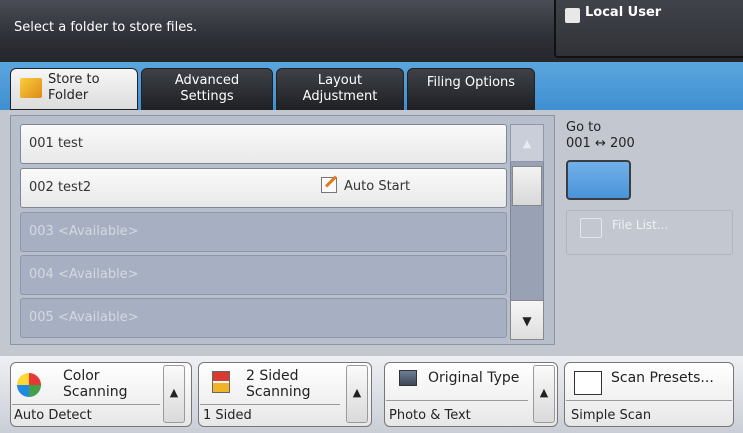  Describe the element at coordinates (263, 144) in the screenshot. I see `folder-row: 001 test` at that location.